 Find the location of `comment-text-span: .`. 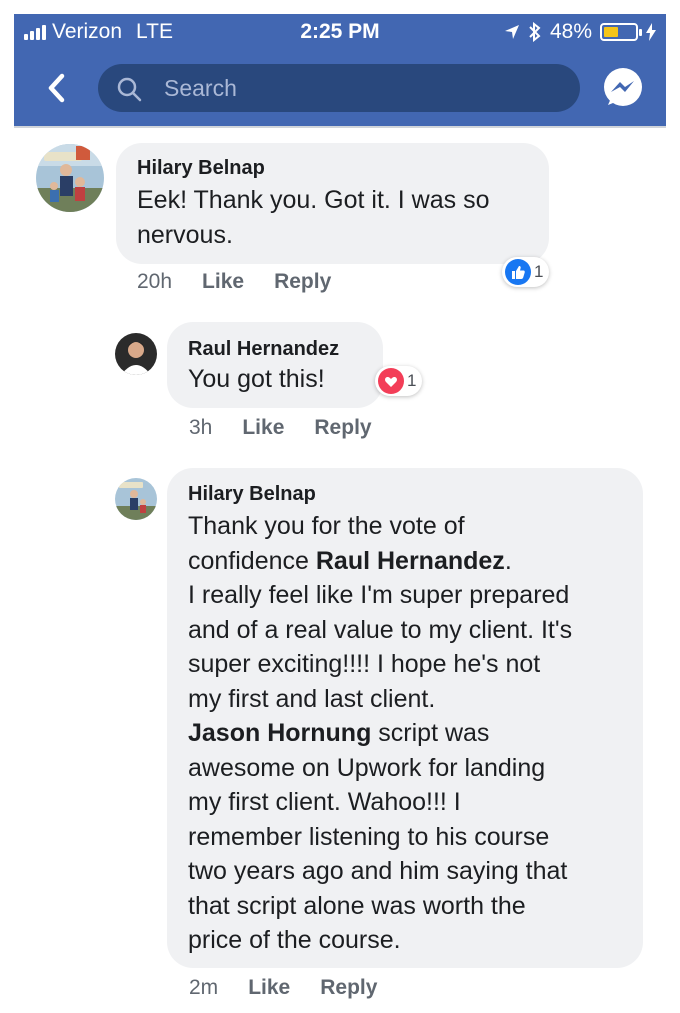

comment-text-span: . is located at coordinates (508, 560).